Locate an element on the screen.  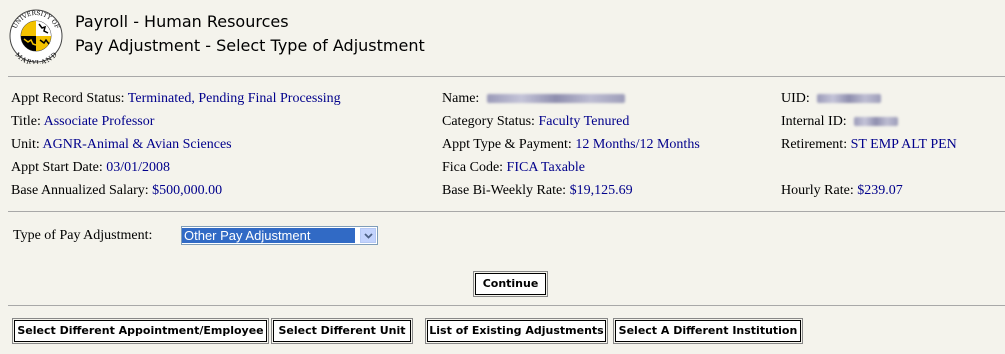
hourly-field: Hourly Rate: $239.07 is located at coordinates (842, 191).